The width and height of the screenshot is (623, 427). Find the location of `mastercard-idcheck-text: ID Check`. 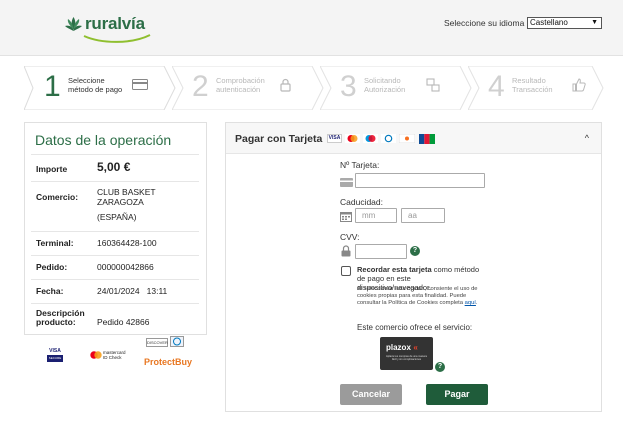

mastercard-idcheck-text: ID Check is located at coordinates (112, 357).